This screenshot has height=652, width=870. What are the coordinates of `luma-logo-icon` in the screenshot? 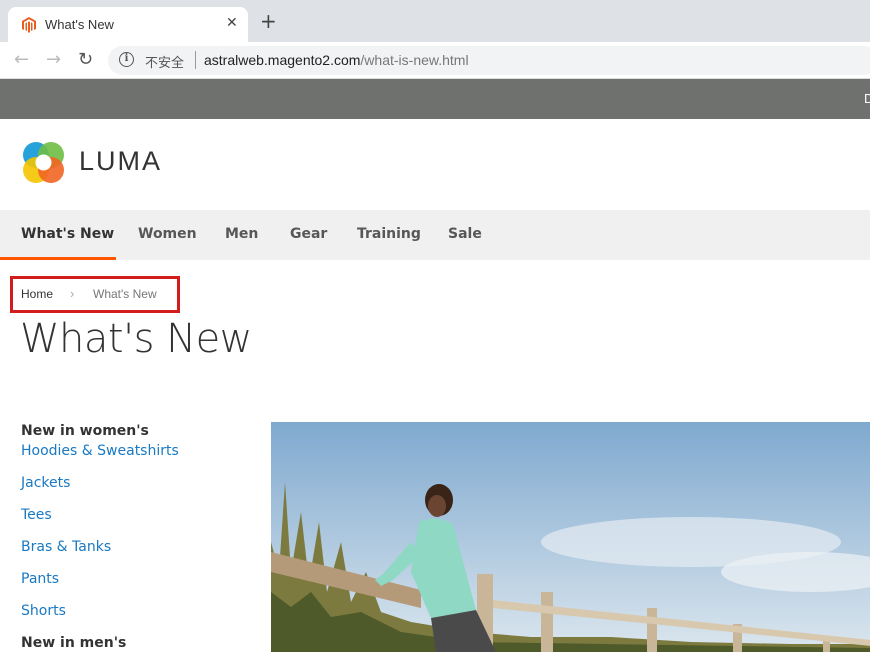 It's located at (43, 162).